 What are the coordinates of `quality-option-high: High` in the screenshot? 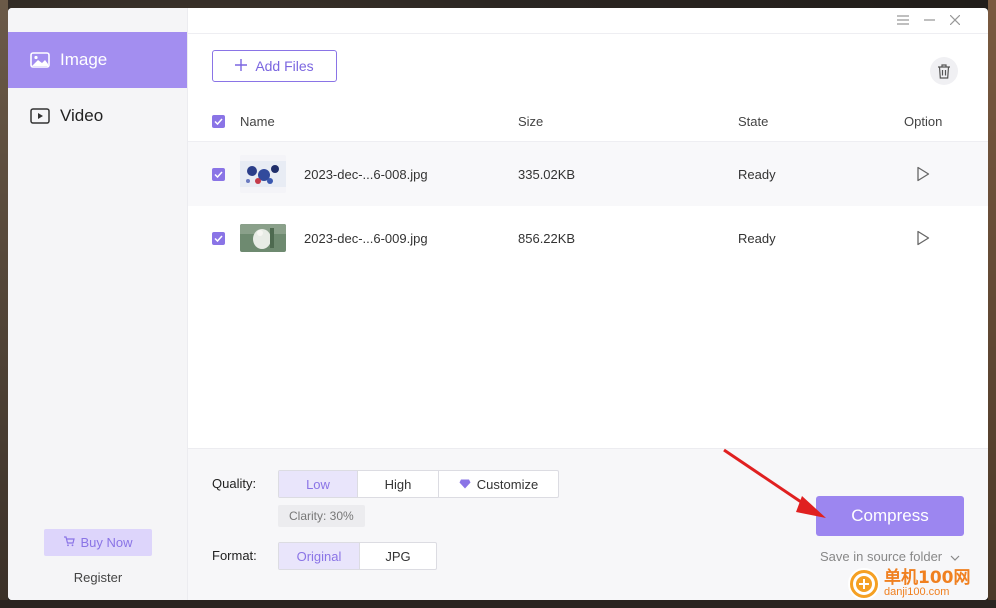 It's located at (398, 484).